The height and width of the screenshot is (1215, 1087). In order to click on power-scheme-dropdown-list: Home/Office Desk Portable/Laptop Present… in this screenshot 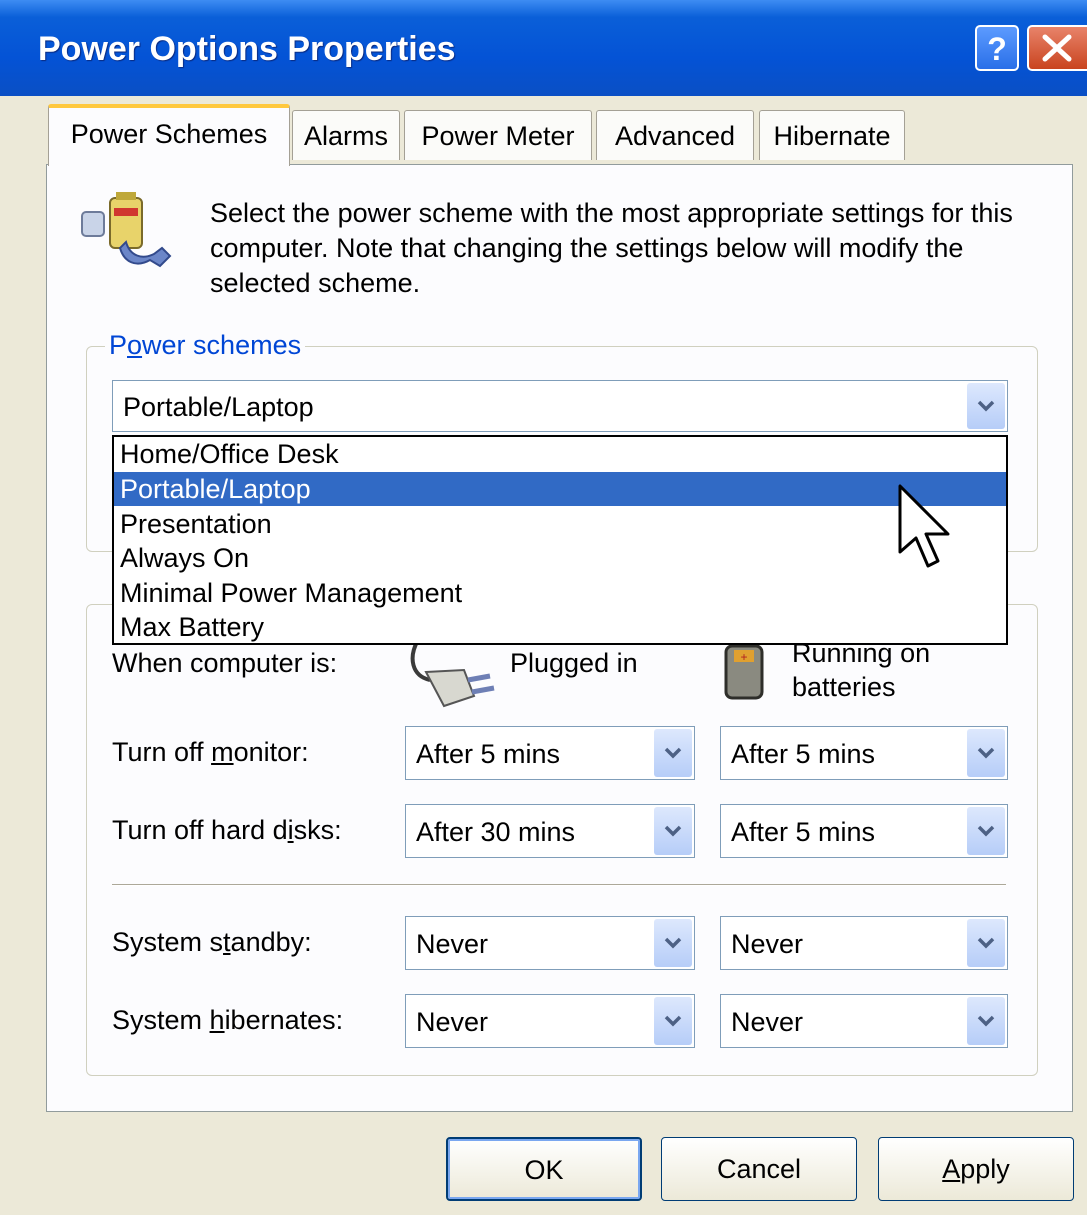, I will do `click(560, 540)`.